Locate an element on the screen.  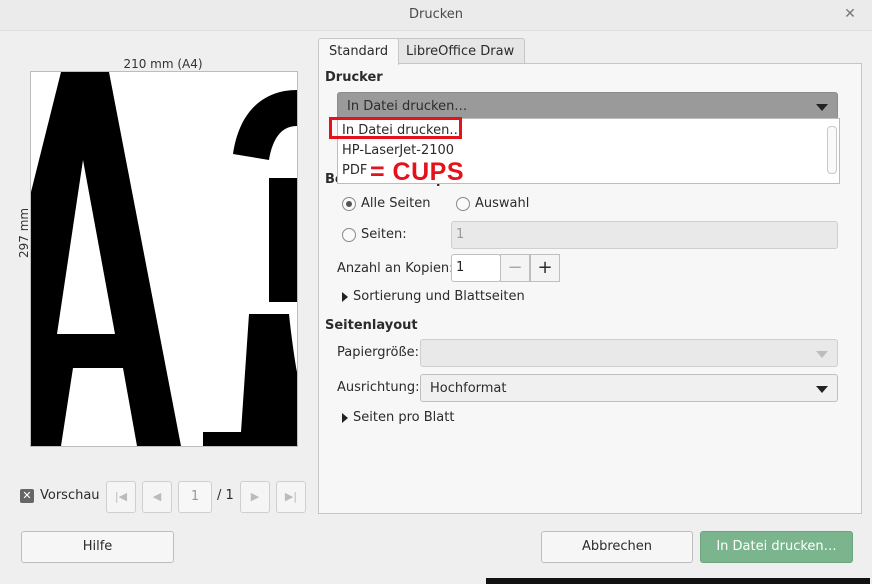
cancel-button: Abbrechen is located at coordinates (617, 547).